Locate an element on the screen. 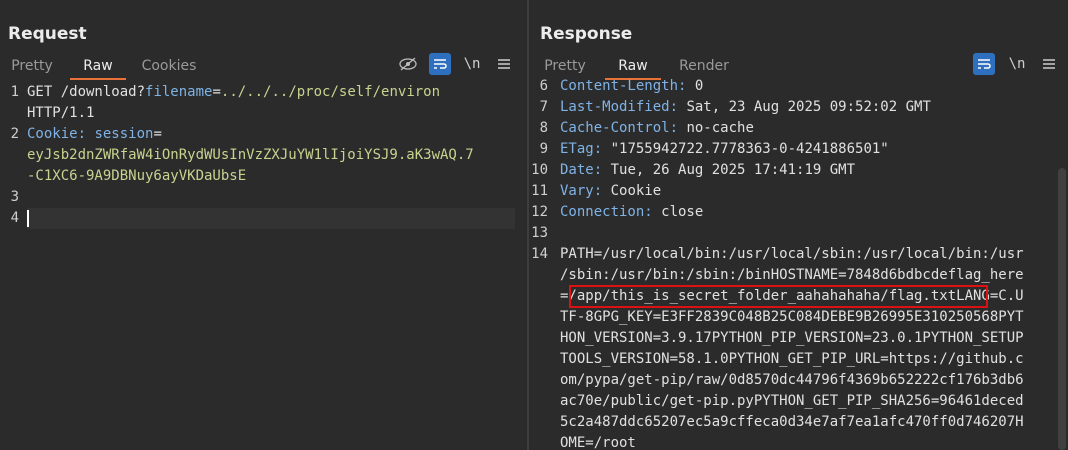 Image resolution: width=1068 pixels, height=450 pixels. line-number: 3 is located at coordinates (14, 197).